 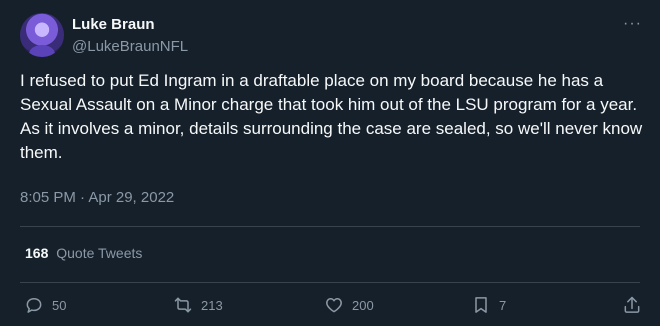 I want to click on author-handle: @LukeBraunNFL, so click(x=130, y=47).